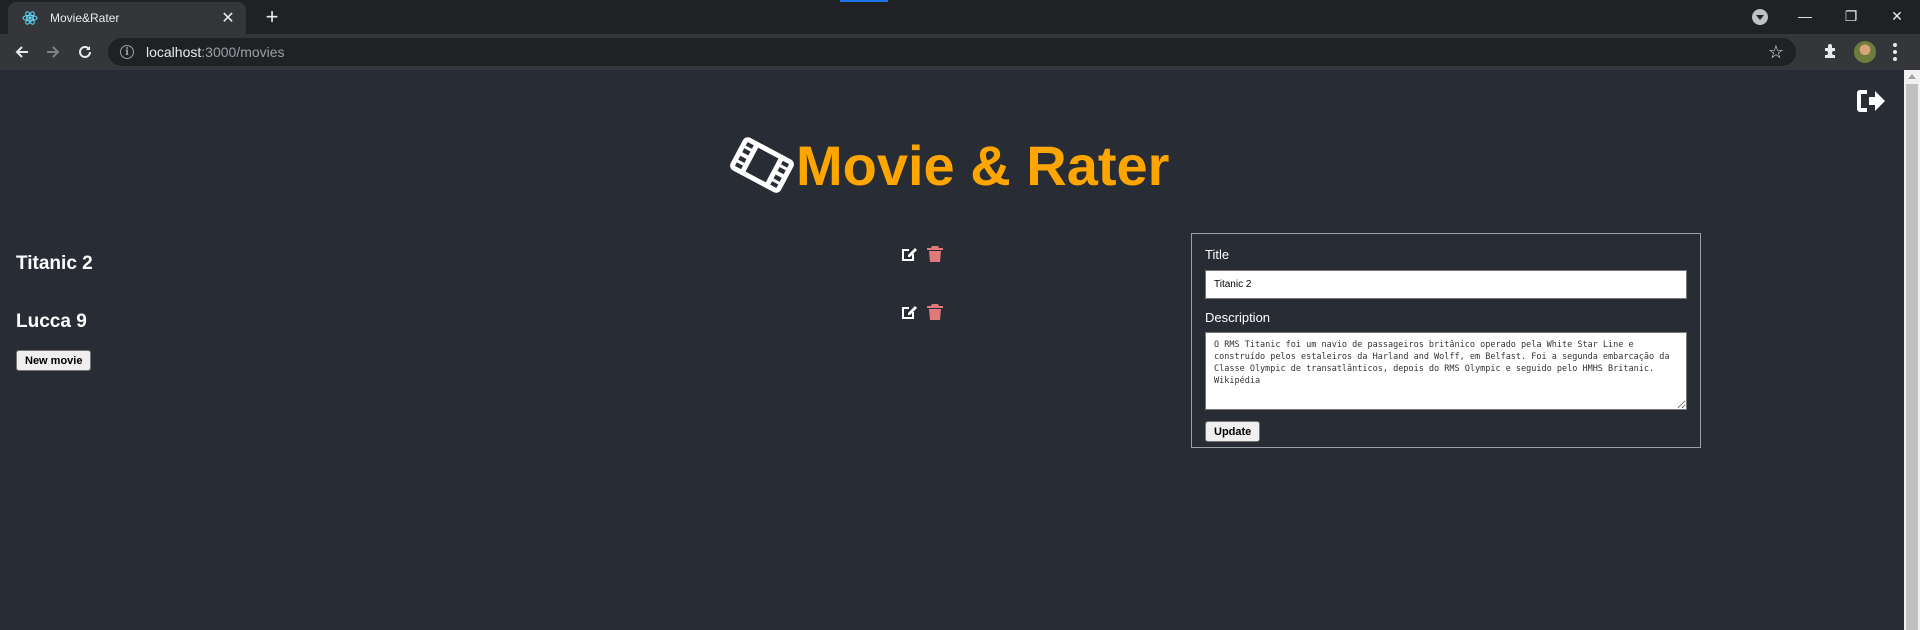  What do you see at coordinates (243, 52) in the screenshot?
I see `url-path: :3000/movies` at bounding box center [243, 52].